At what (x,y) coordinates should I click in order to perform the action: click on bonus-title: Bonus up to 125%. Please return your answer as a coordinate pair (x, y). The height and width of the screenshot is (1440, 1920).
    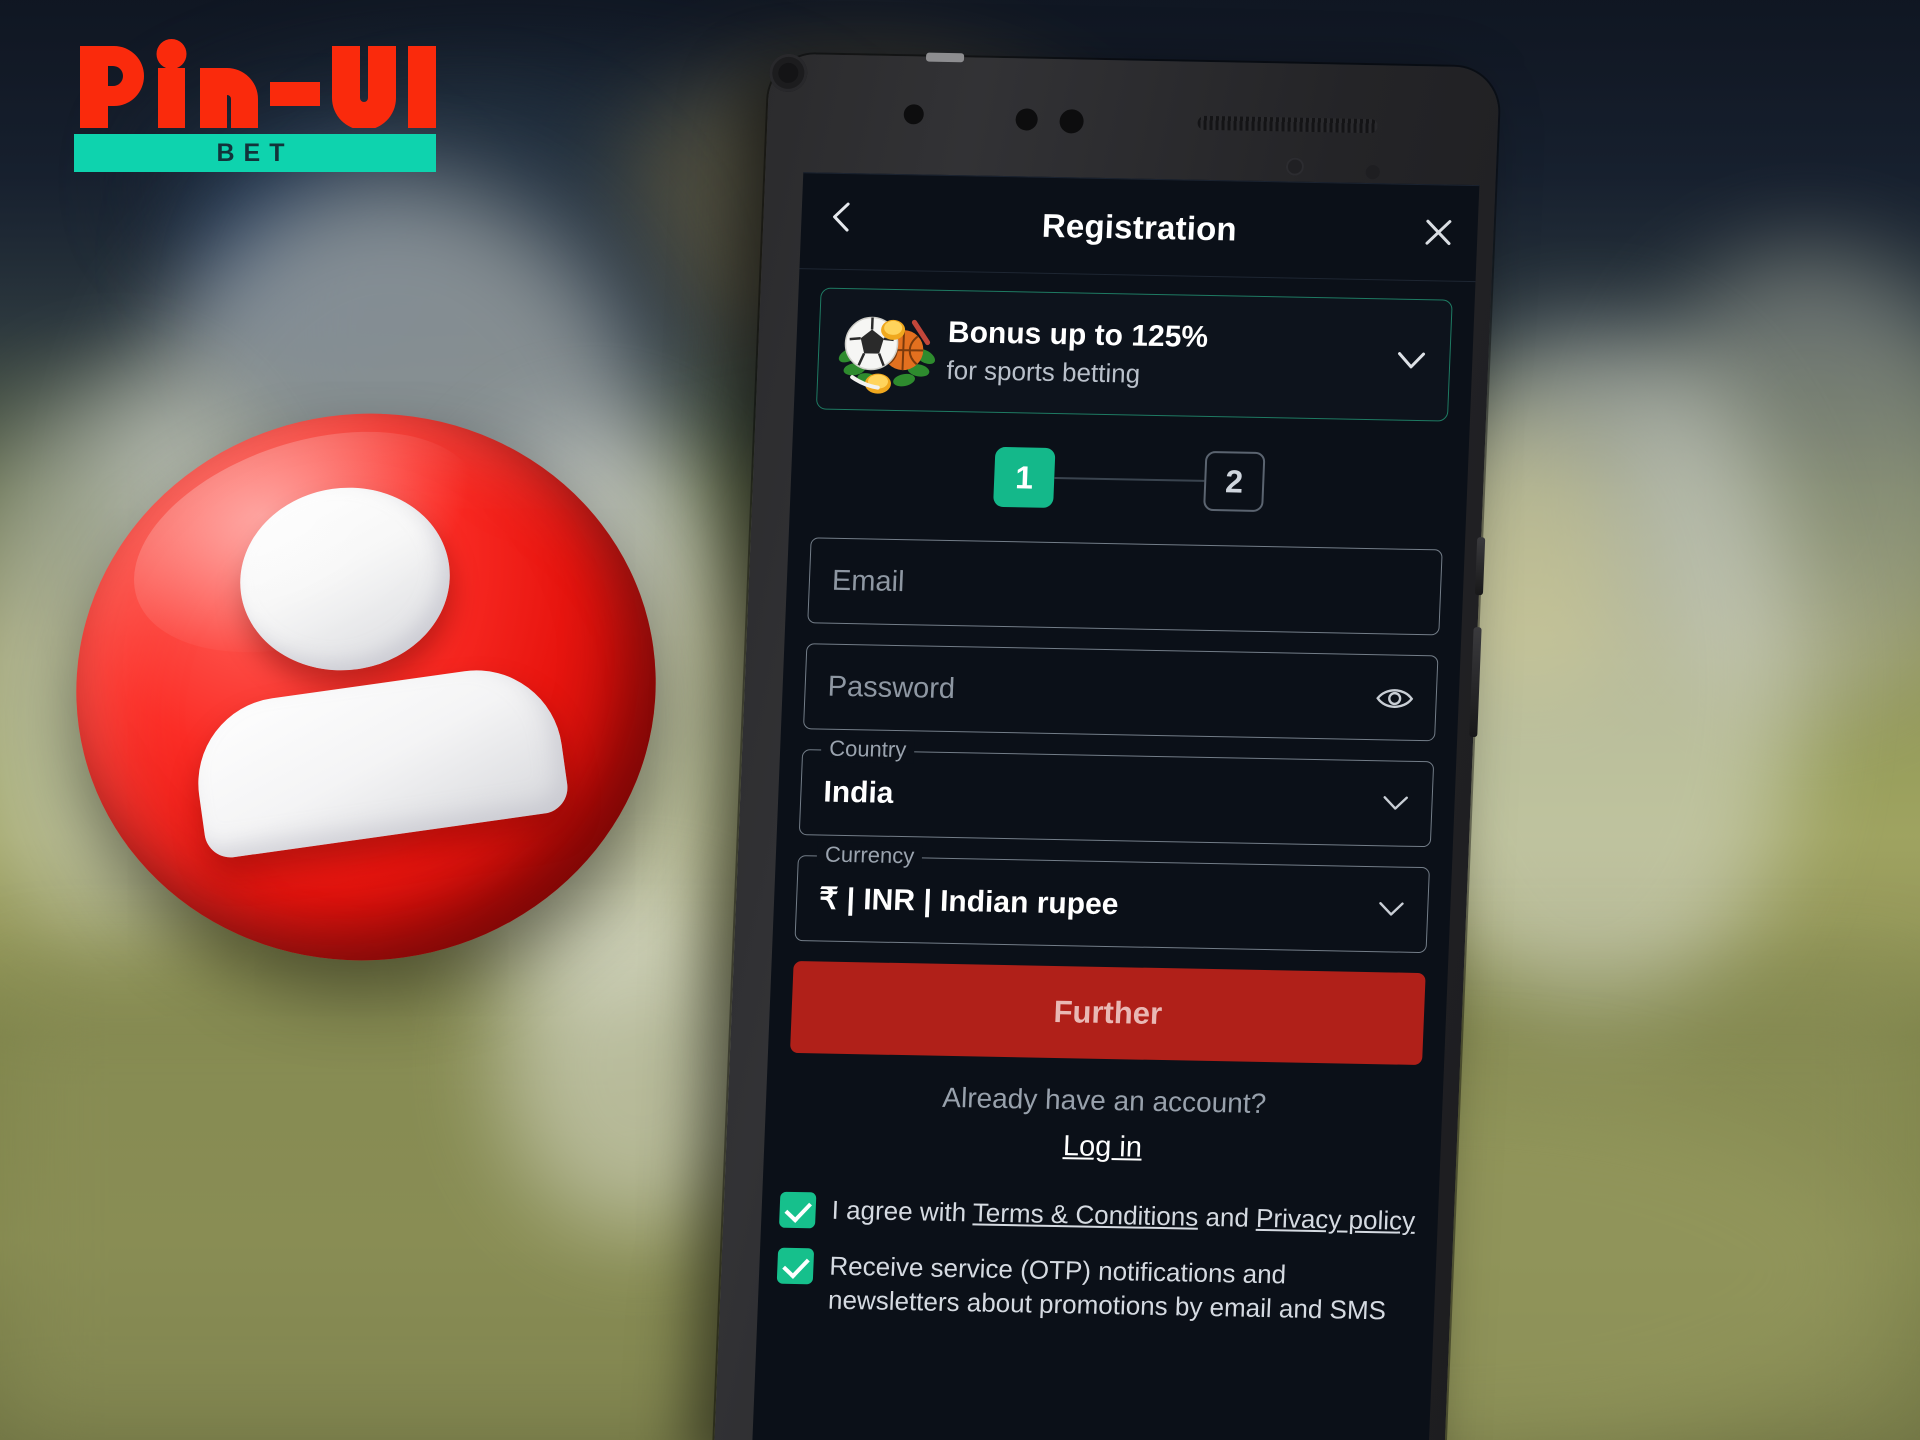
    Looking at the image, I should click on (1078, 335).